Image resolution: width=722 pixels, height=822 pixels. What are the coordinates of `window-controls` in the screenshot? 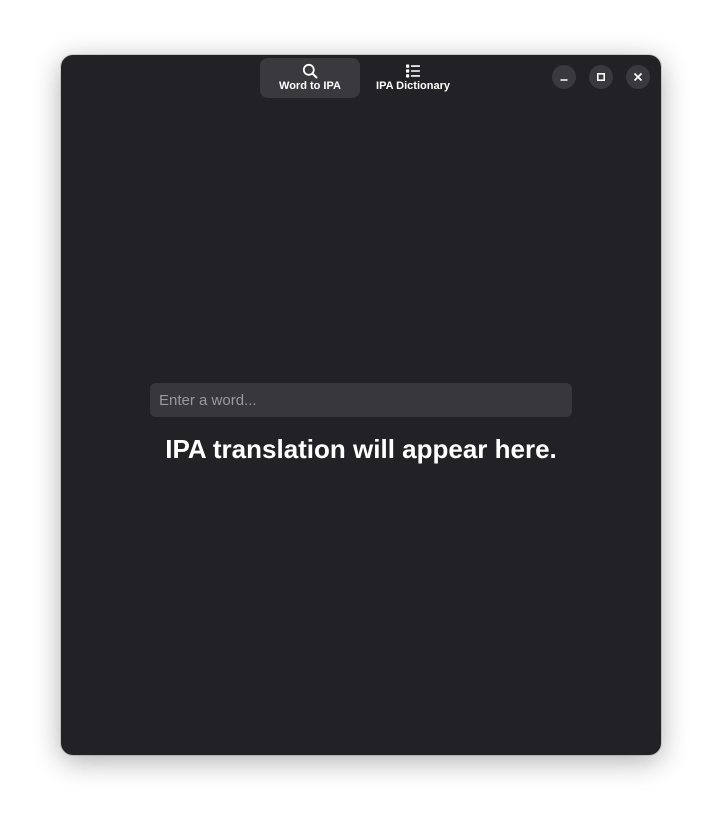 It's located at (601, 77).